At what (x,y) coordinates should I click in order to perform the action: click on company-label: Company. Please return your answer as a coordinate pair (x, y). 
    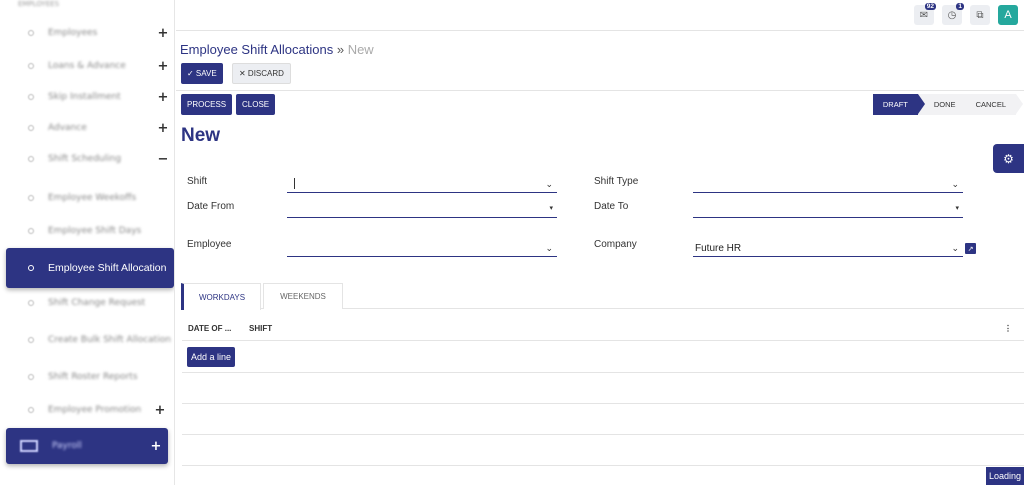
    Looking at the image, I should click on (615, 244).